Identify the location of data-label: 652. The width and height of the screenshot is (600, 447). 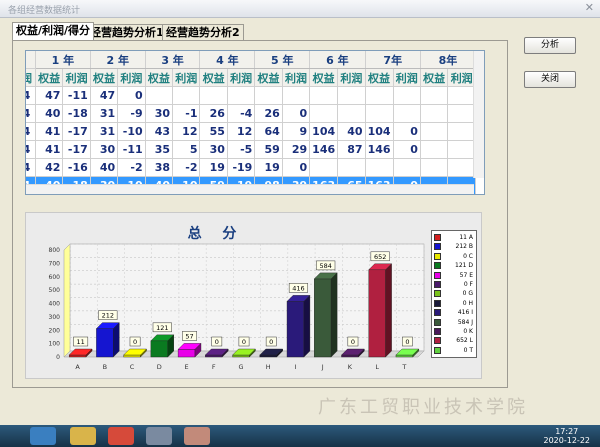
(380, 257).